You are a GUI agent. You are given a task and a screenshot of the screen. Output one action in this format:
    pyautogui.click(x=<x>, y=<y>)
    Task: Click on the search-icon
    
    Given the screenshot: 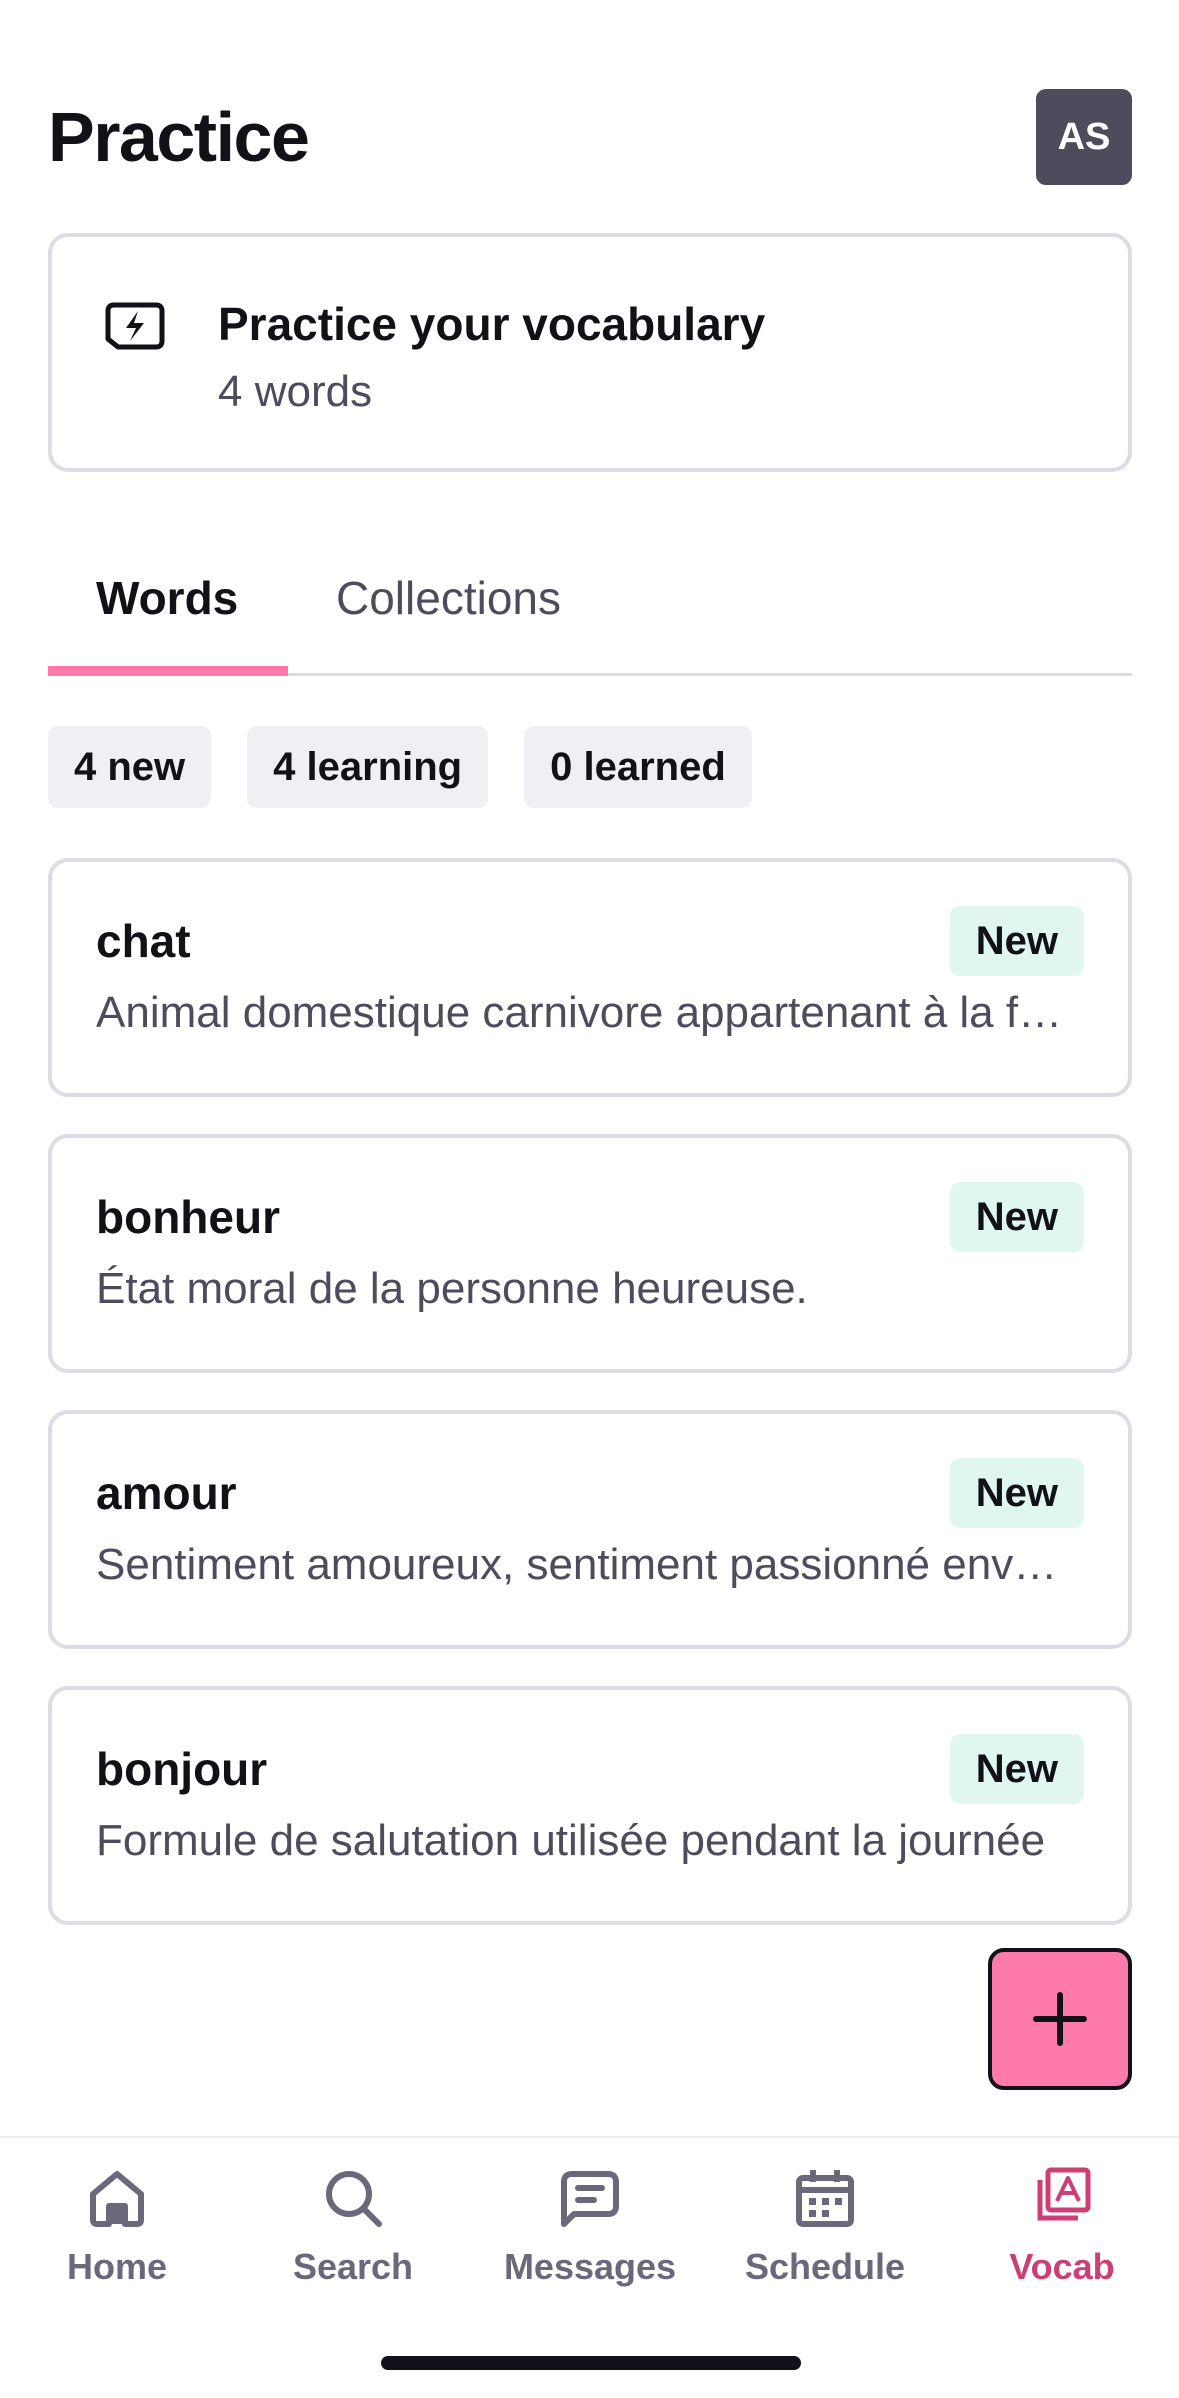 What is the action you would take?
    pyautogui.click(x=354, y=2199)
    